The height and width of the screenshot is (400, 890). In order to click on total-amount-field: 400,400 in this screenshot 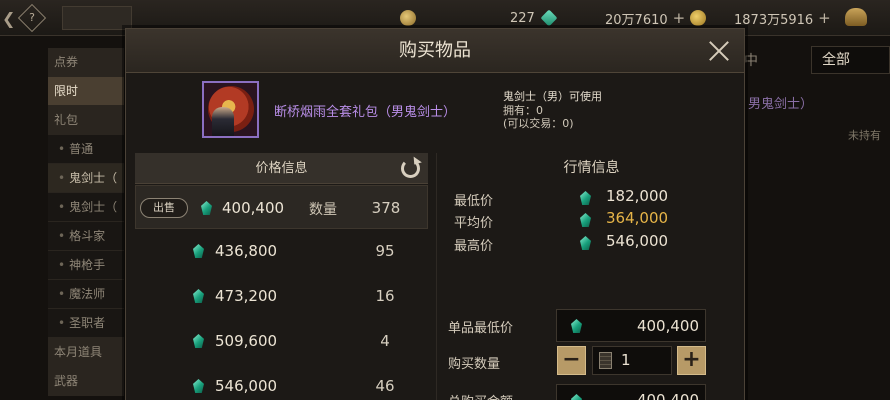, I will do `click(631, 392)`.